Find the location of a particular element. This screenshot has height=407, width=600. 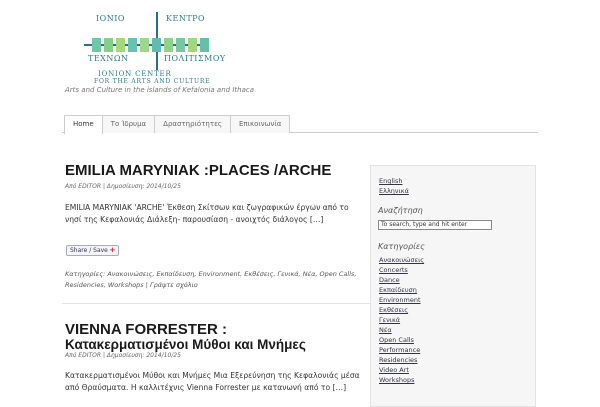

category-link: Εκπαίδευση is located at coordinates (398, 290).